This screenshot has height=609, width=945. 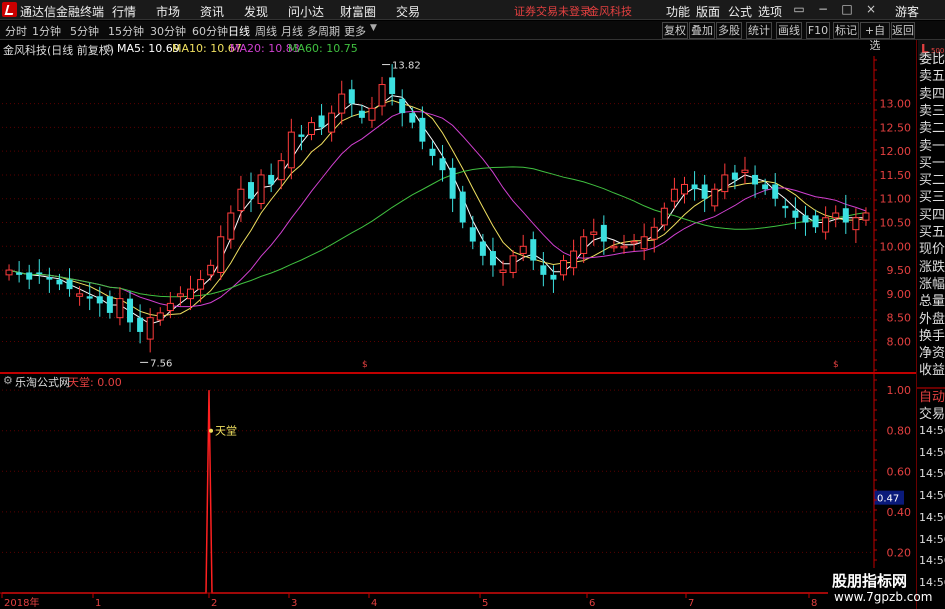 What do you see at coordinates (896, 104) in the screenshot?
I see `y-tick-label: 13.00` at bounding box center [896, 104].